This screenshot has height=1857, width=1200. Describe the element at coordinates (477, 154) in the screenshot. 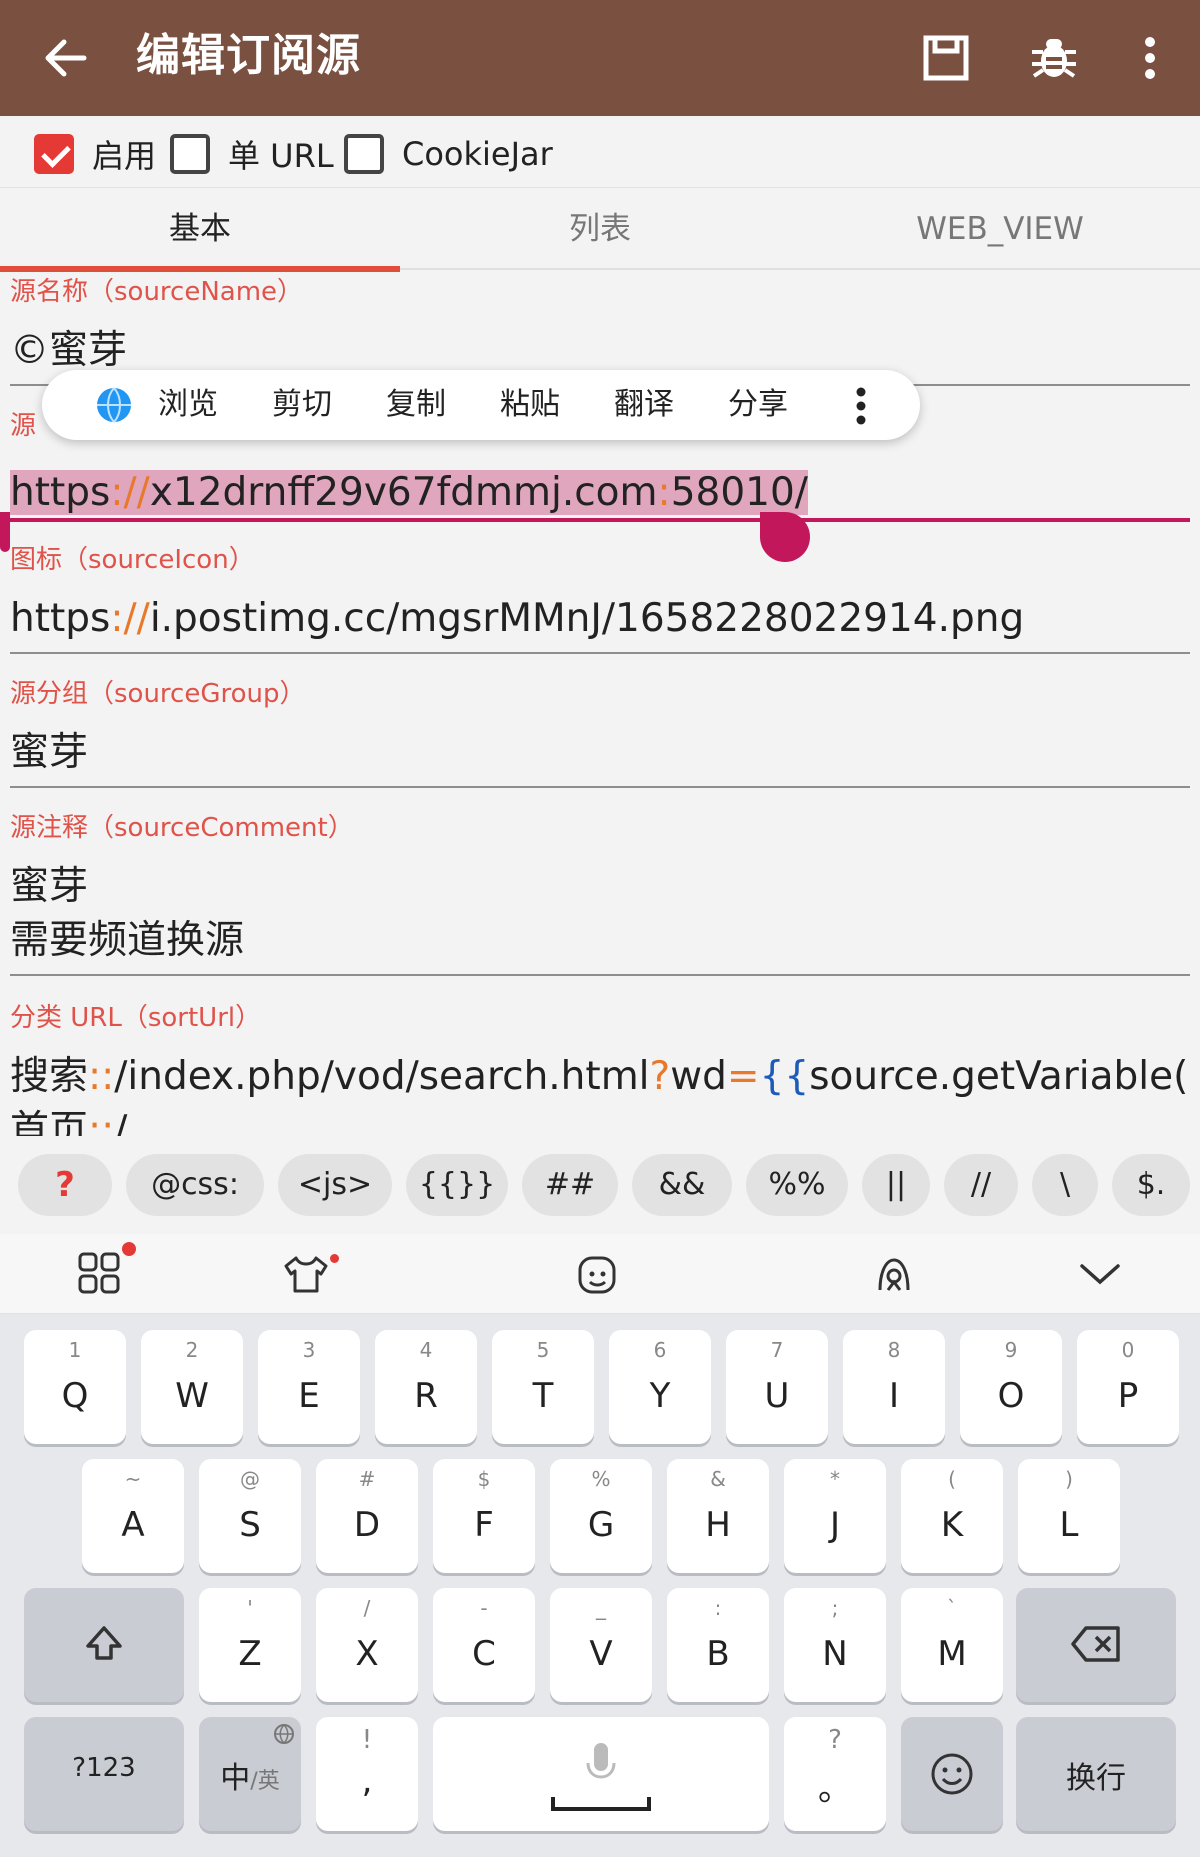

I see `cookiejar-label: CookieJar` at that location.